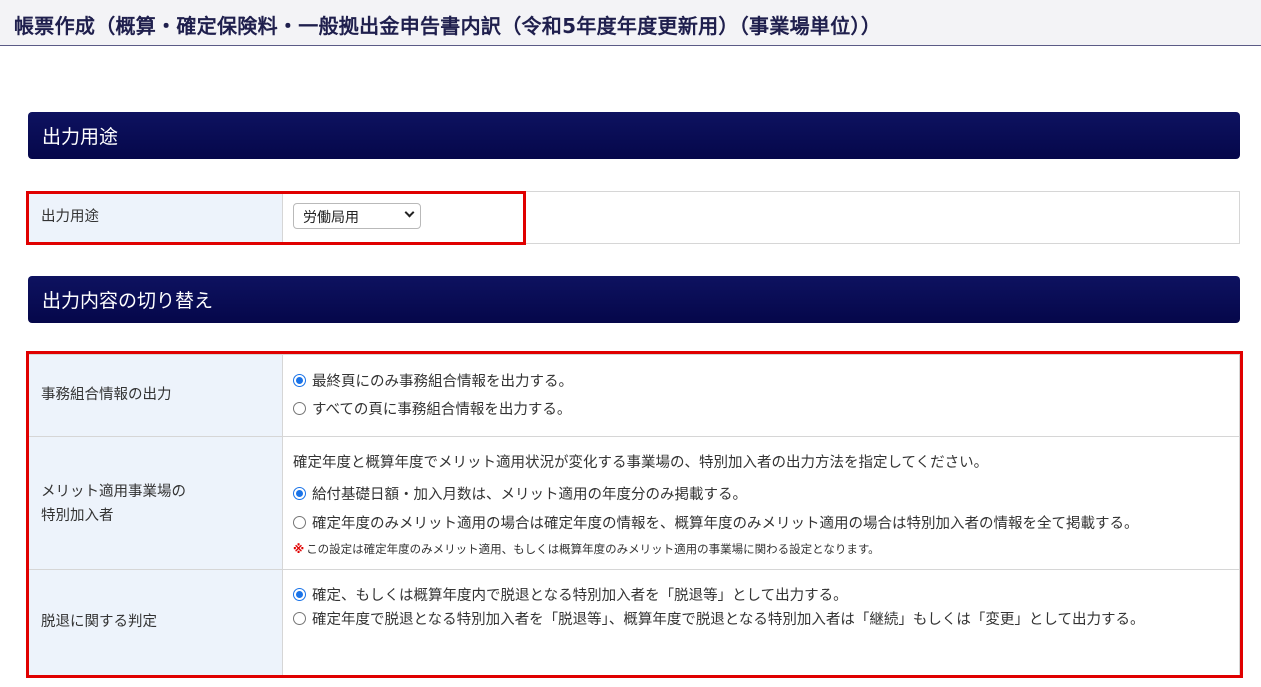 This screenshot has height=687, width=1261. Describe the element at coordinates (299, 549) in the screenshot. I see `note-mark: ※` at that location.